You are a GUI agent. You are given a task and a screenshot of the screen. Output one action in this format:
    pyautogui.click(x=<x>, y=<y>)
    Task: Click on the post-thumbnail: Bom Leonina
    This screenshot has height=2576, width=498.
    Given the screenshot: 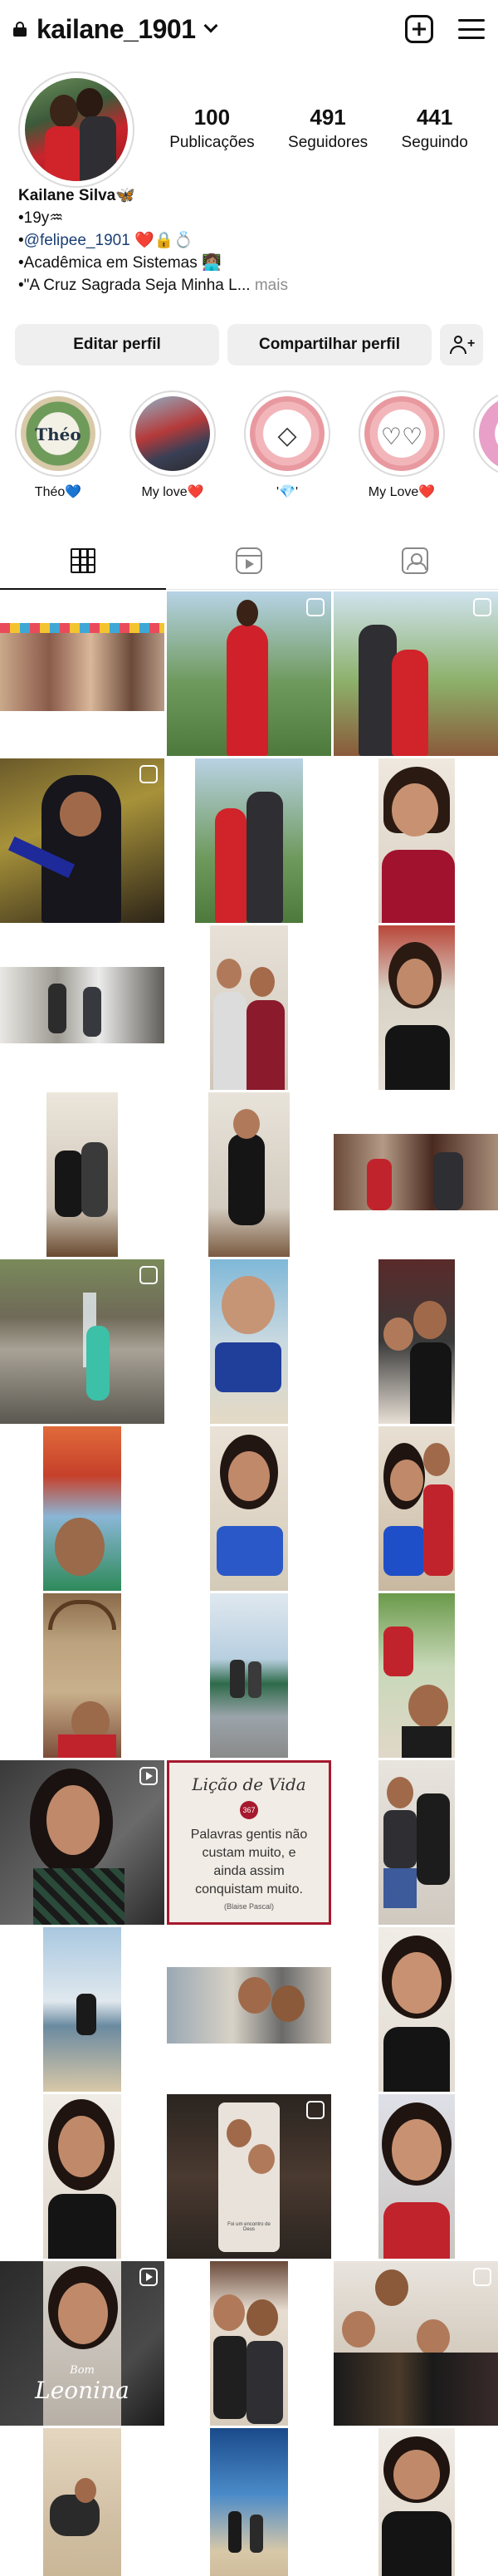 What is the action you would take?
    pyautogui.click(x=82, y=2343)
    